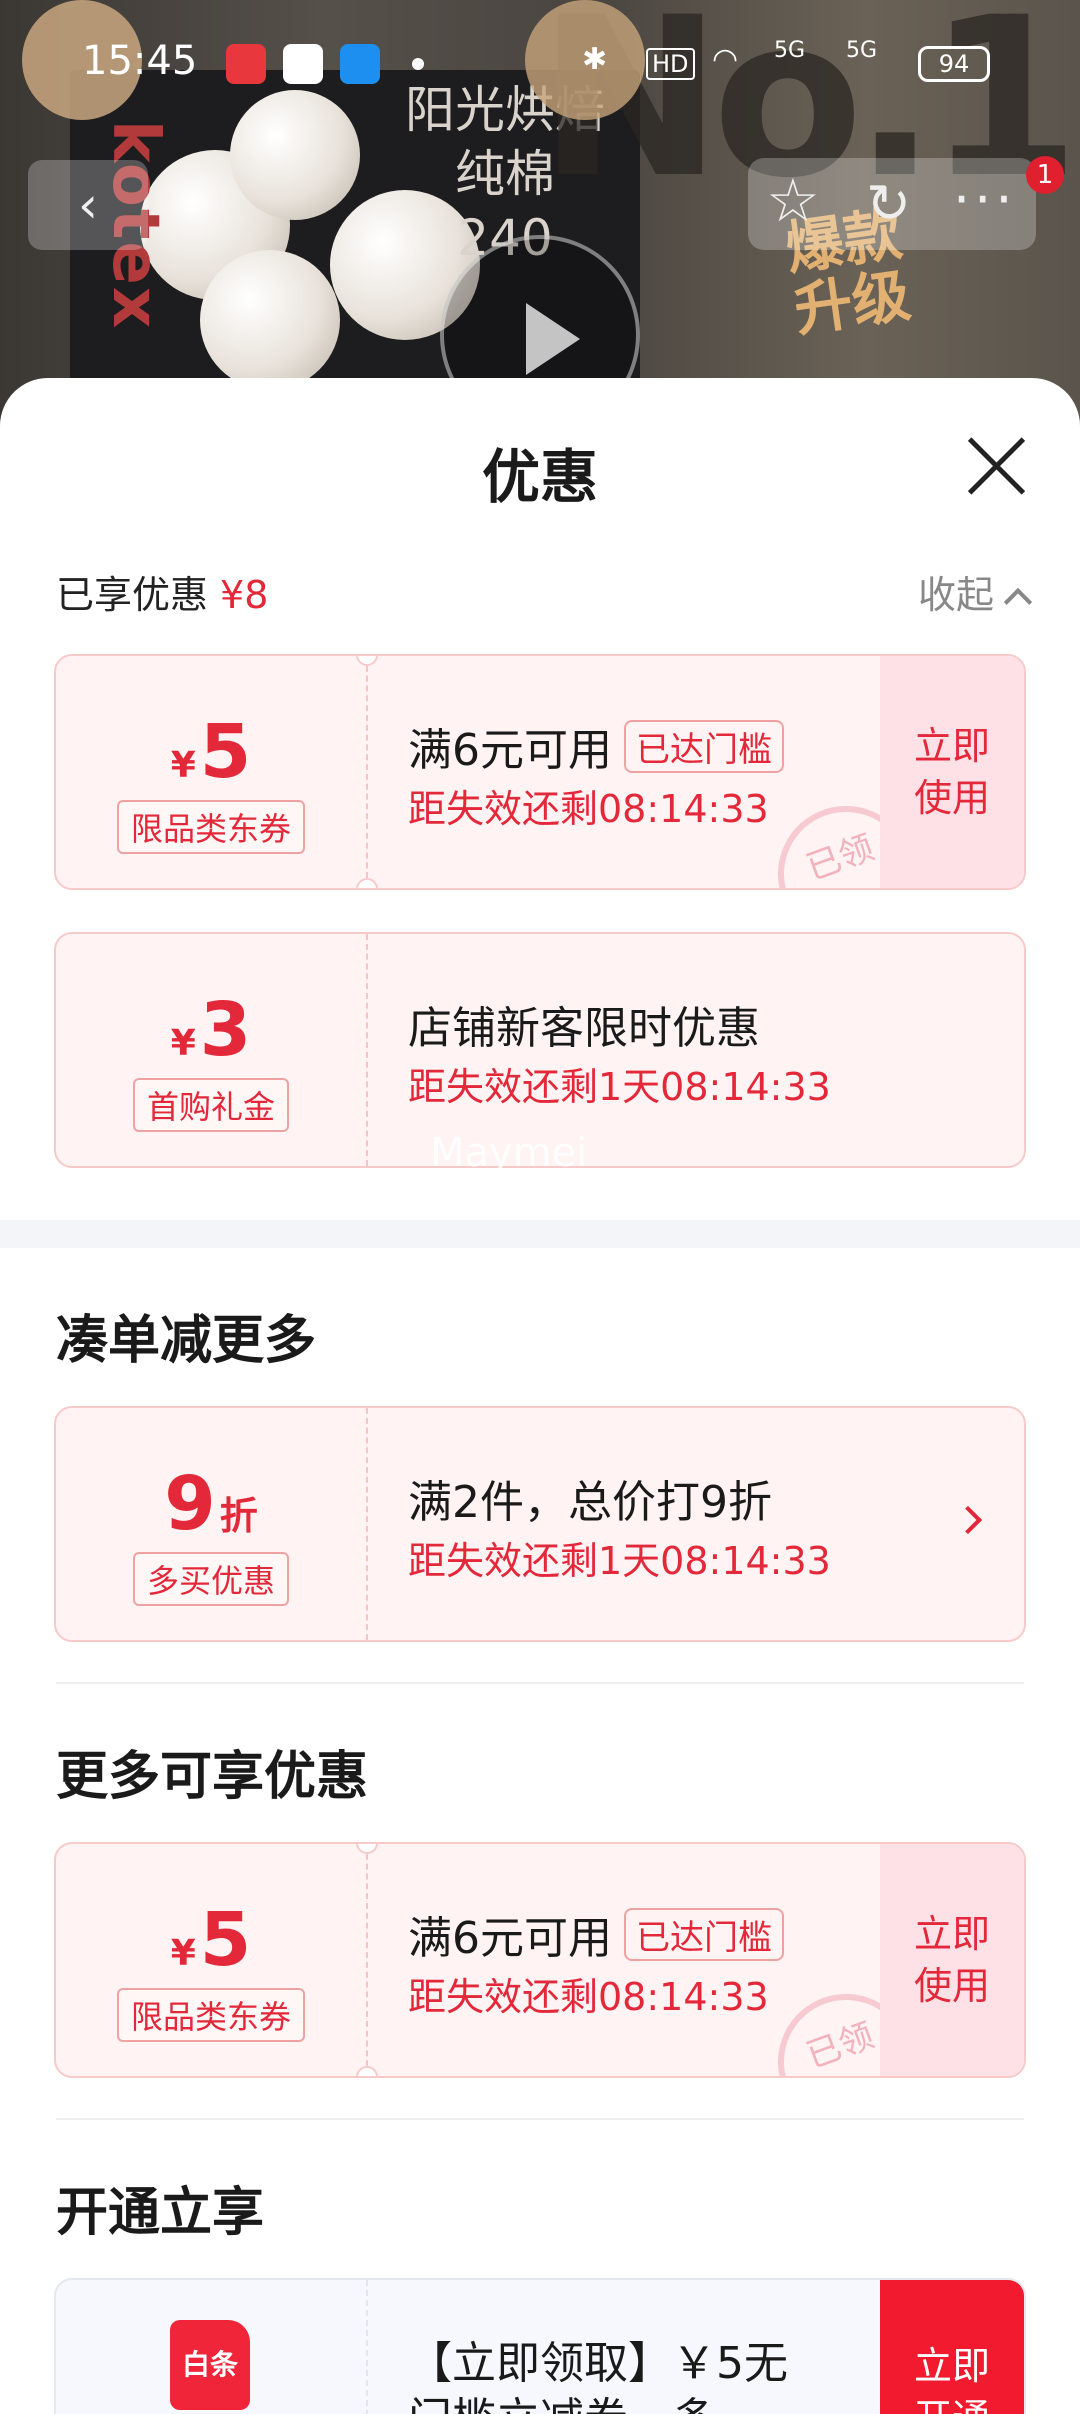 The height and width of the screenshot is (2414, 1080). I want to click on baitiao-card: 白条 【立即领取】￥5无 门槛立减券，多 立即开通, so click(540, 2346).